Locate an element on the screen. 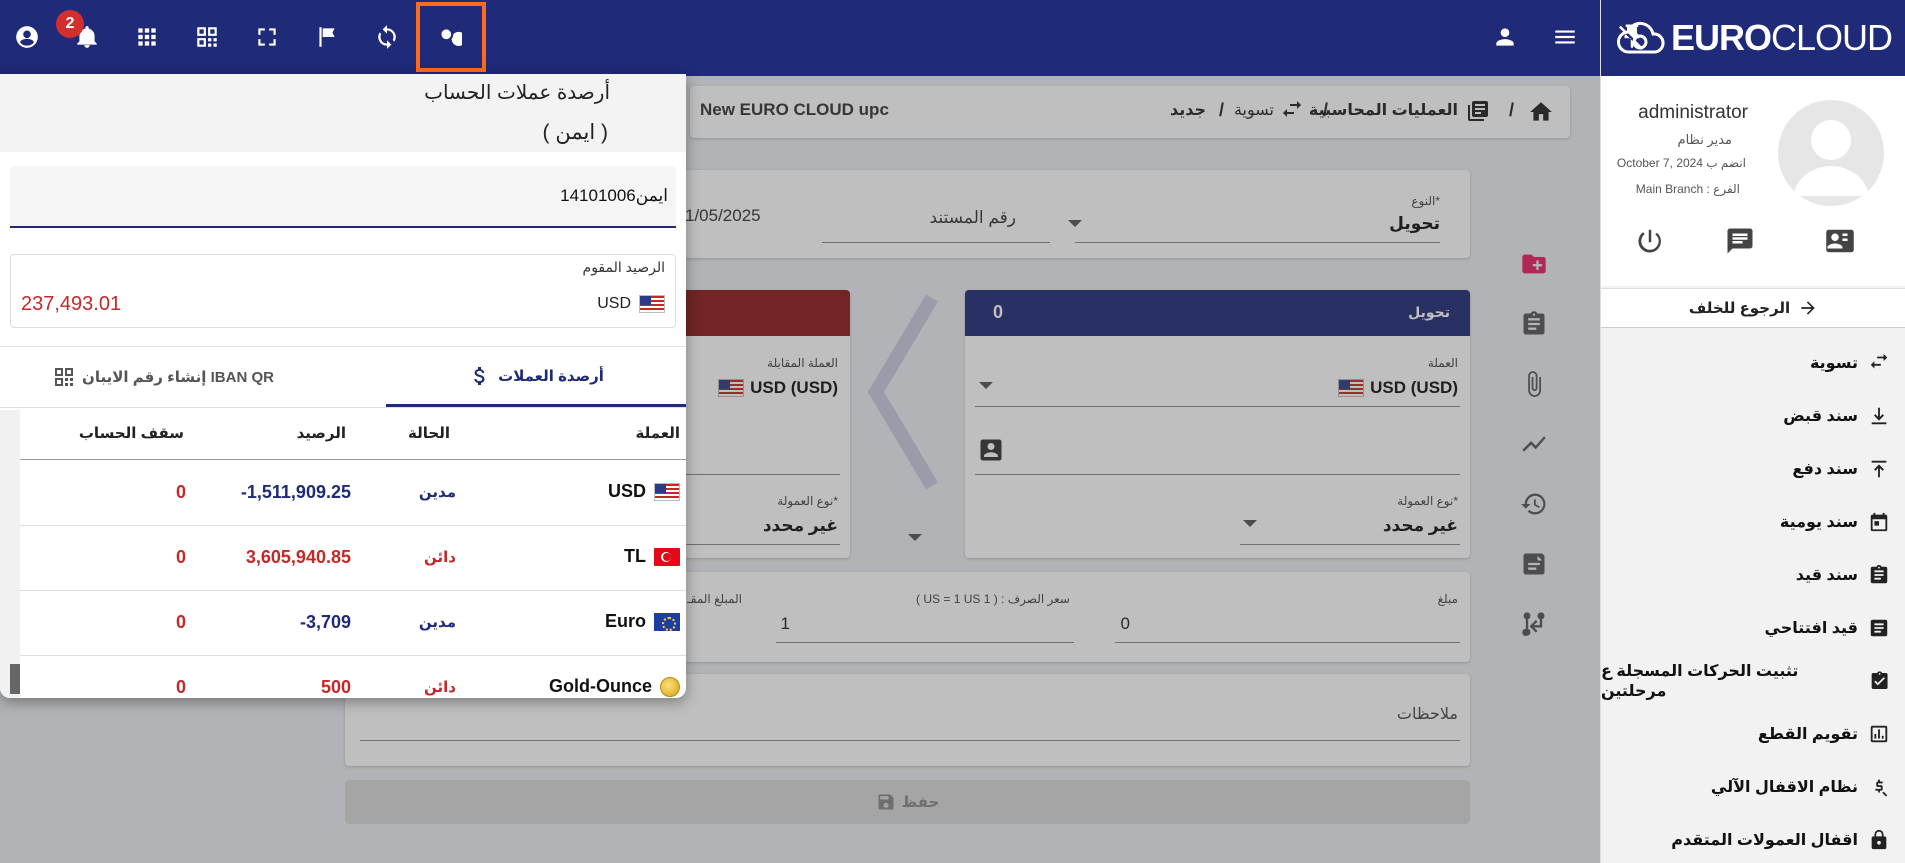 The height and width of the screenshot is (863, 1905). back-button-label: الرجوع للخلف is located at coordinates (1739, 308).